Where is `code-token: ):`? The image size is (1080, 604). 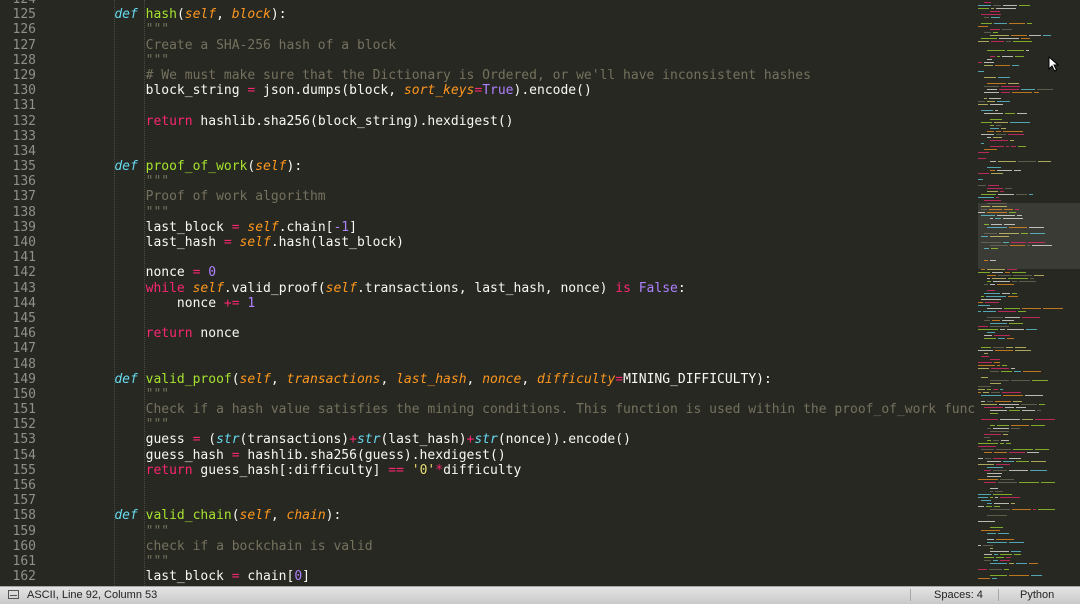
code-token: ): is located at coordinates (294, 167).